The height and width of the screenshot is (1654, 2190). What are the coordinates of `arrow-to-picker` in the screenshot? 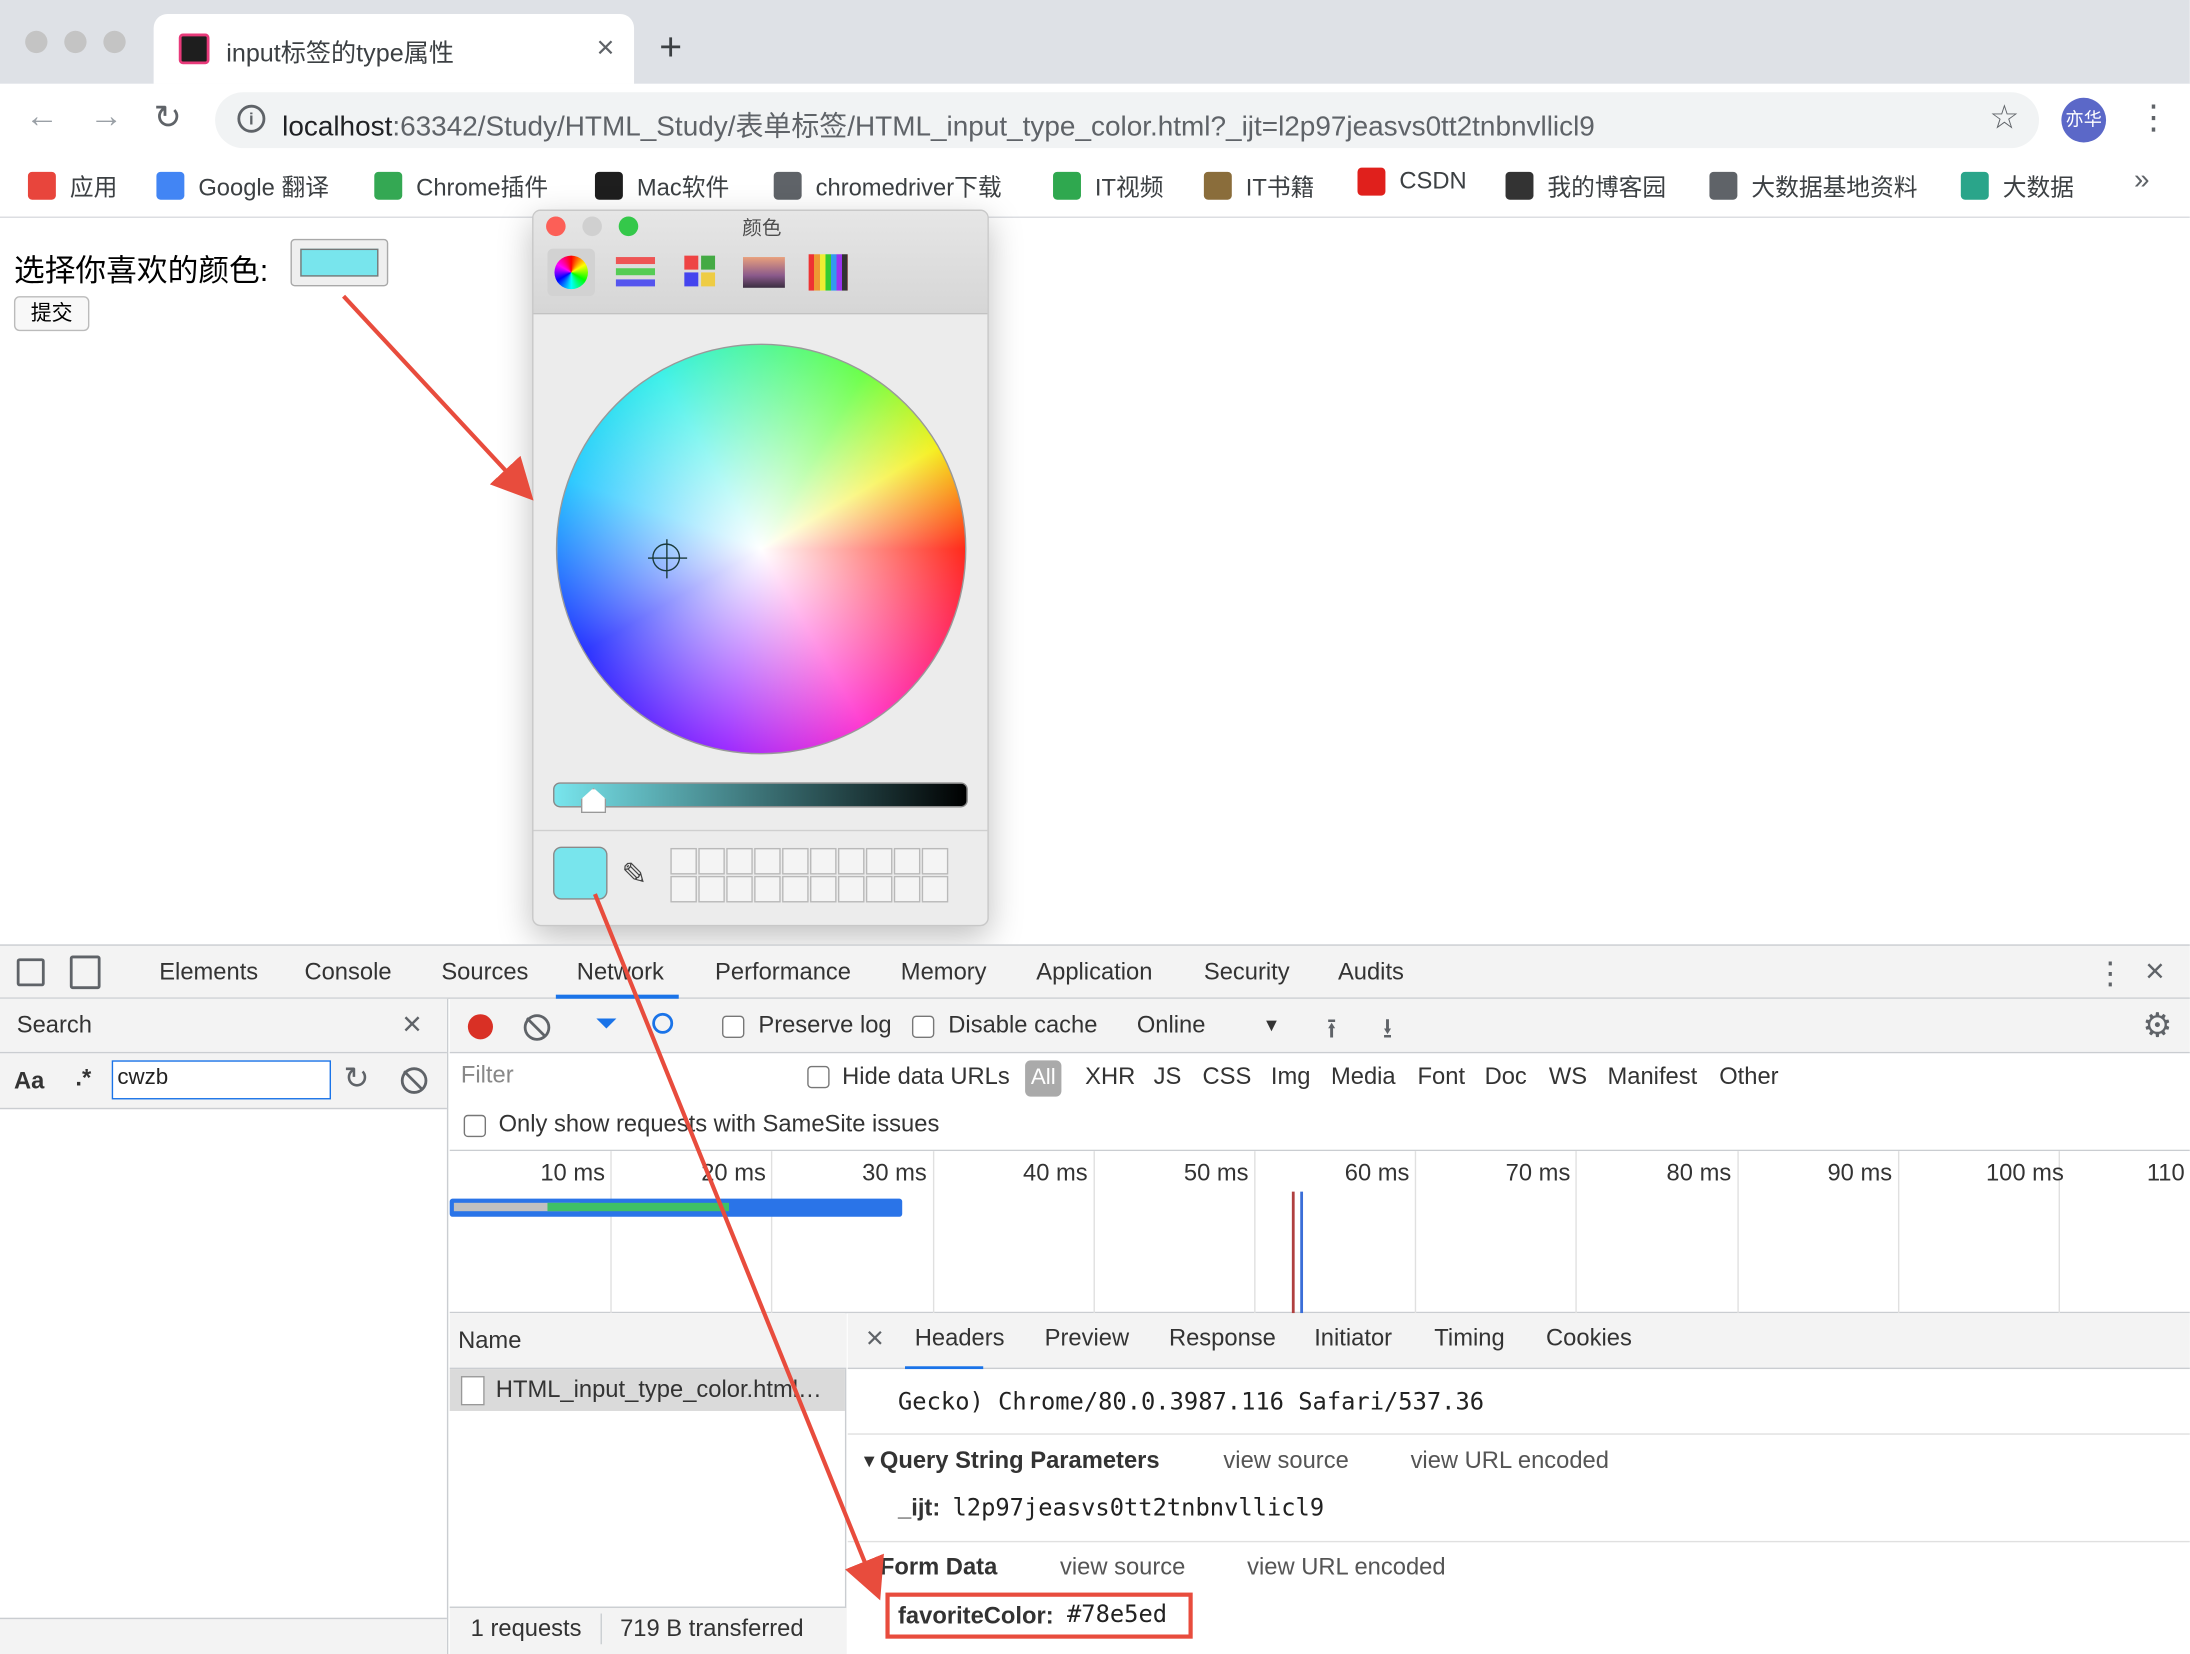 It's located at (438, 397).